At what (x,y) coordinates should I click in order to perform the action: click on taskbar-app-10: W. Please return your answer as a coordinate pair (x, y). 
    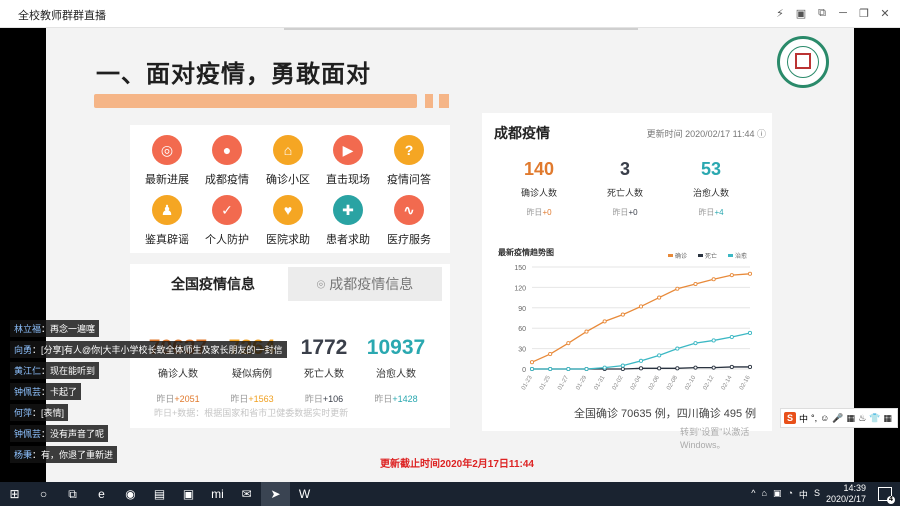
    Looking at the image, I should click on (304, 494).